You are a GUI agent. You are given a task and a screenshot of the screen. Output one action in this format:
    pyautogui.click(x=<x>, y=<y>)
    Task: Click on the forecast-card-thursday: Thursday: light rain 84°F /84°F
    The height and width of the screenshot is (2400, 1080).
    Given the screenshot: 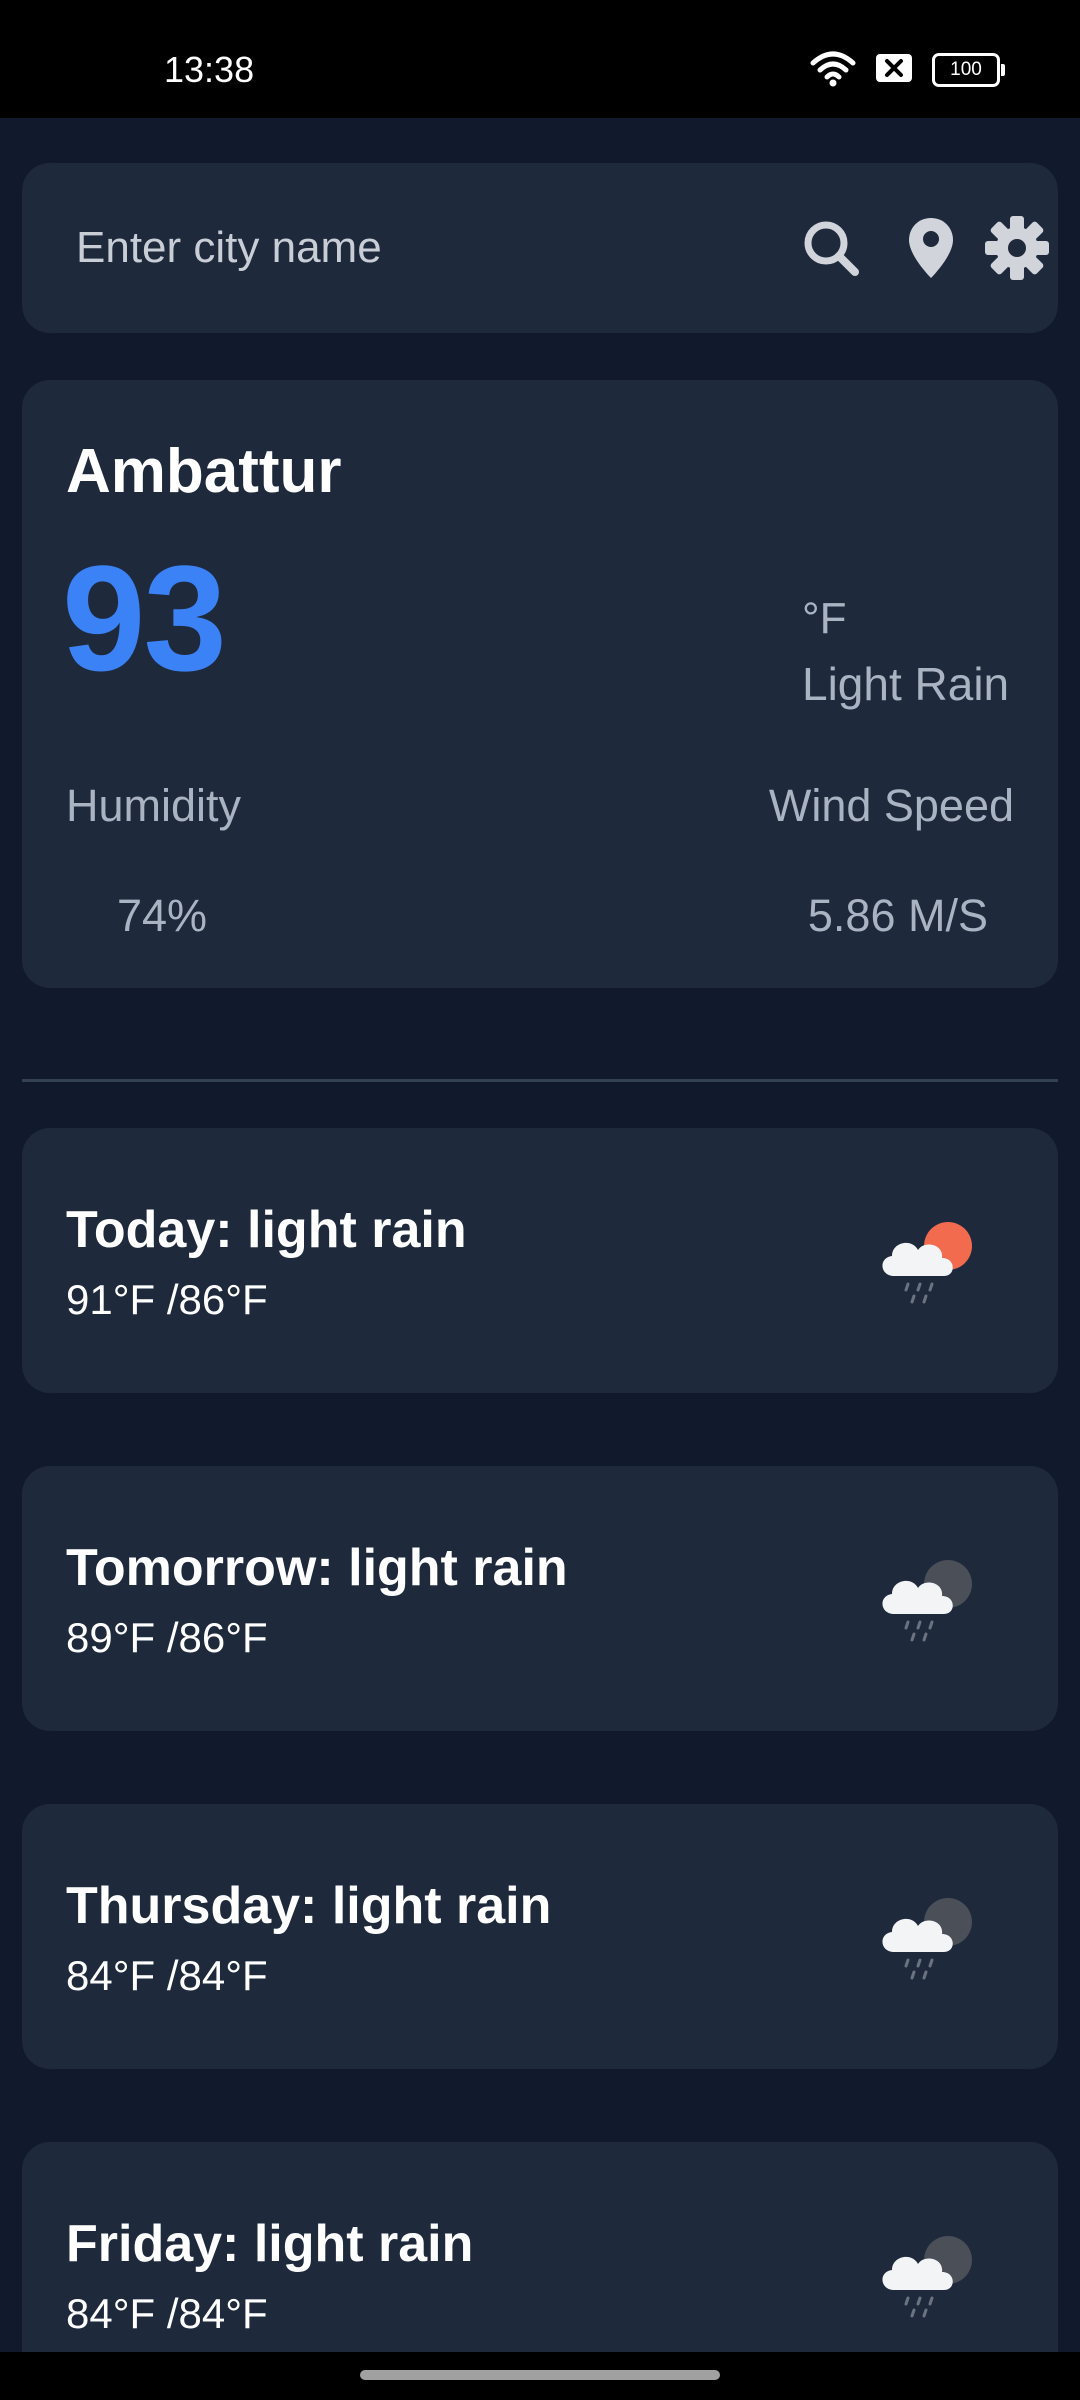 What is the action you would take?
    pyautogui.click(x=540, y=1936)
    